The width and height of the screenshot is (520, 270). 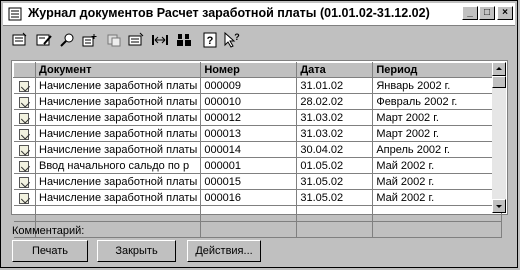 I want to click on toolbar: ? ?, so click(x=141, y=40).